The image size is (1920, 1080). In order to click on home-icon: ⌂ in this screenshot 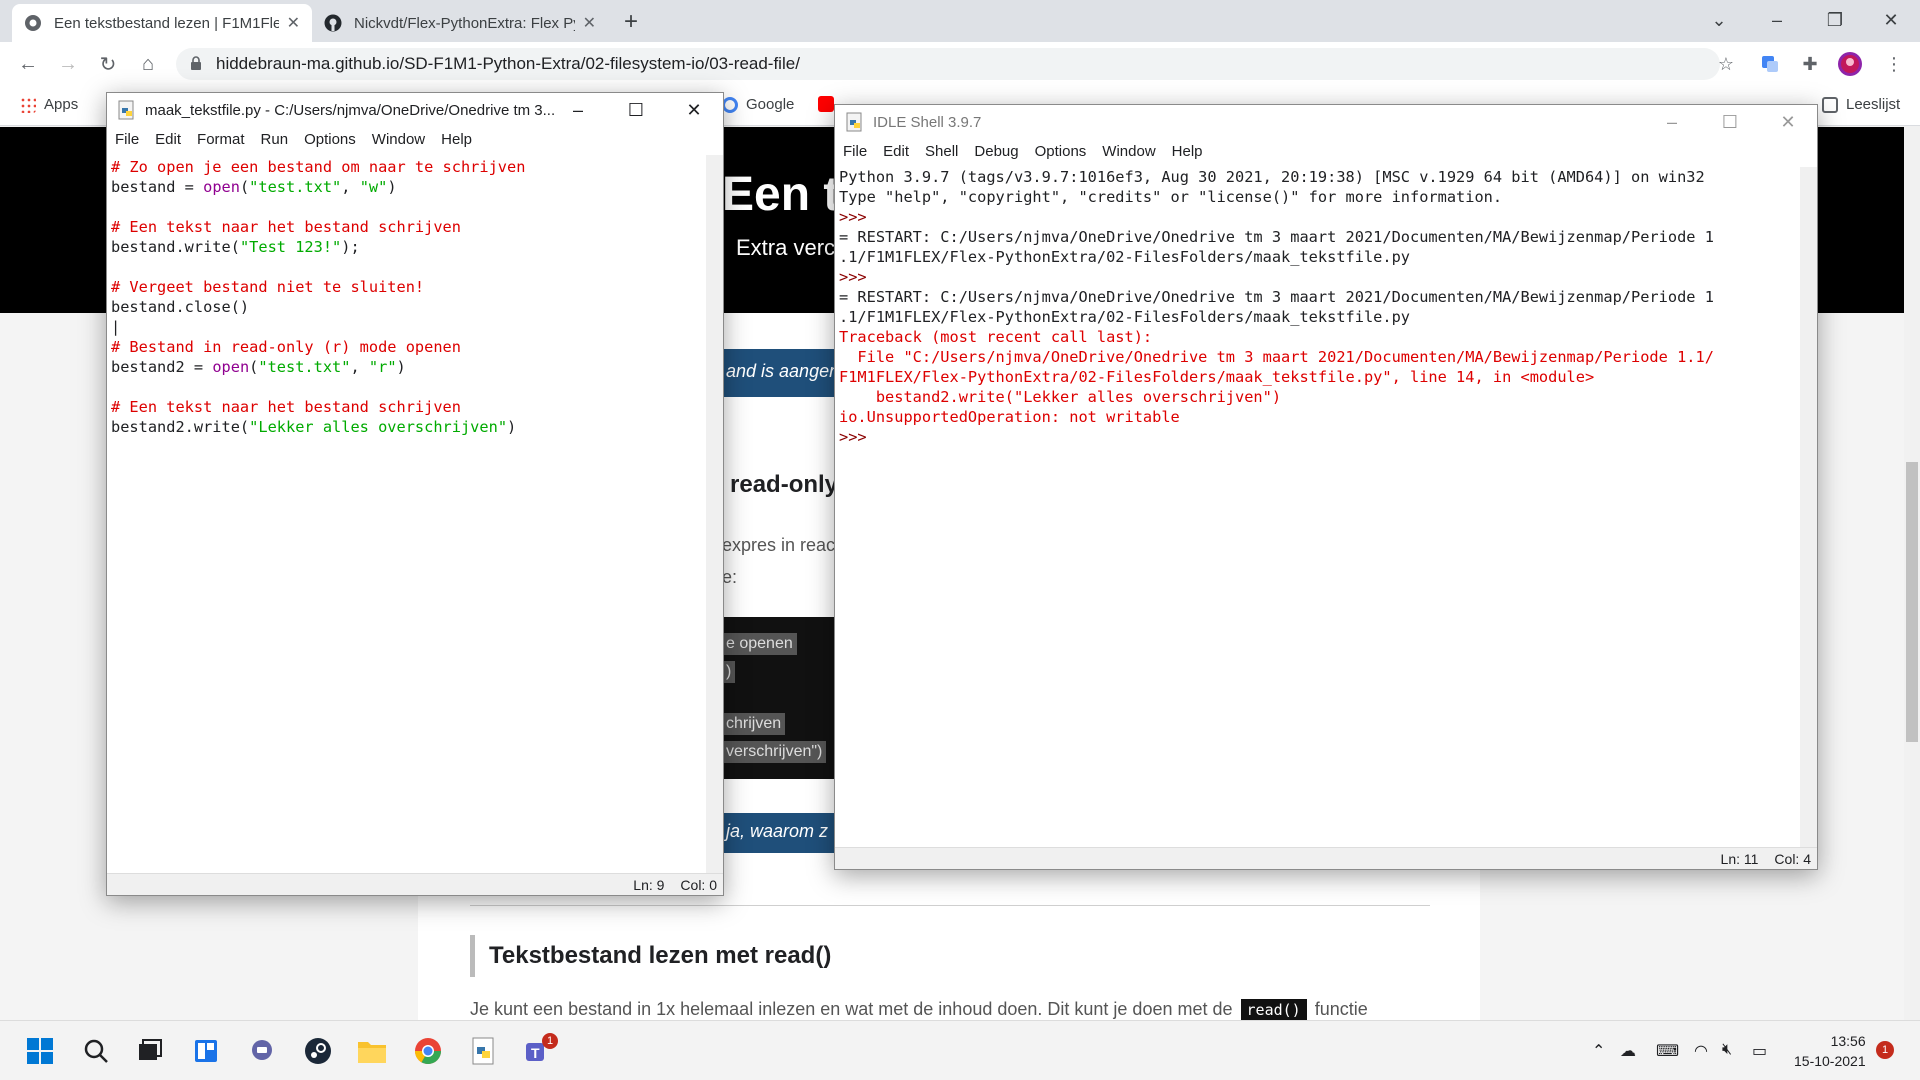, I will do `click(148, 64)`.